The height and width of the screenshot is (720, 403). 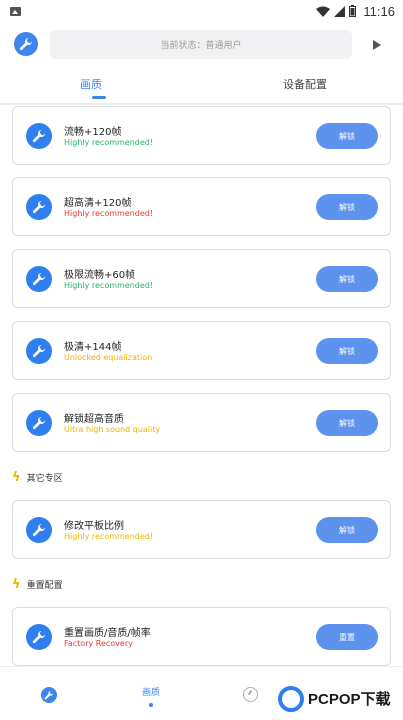 I want to click on status-text: 当前状态：普通用户, so click(x=201, y=46).